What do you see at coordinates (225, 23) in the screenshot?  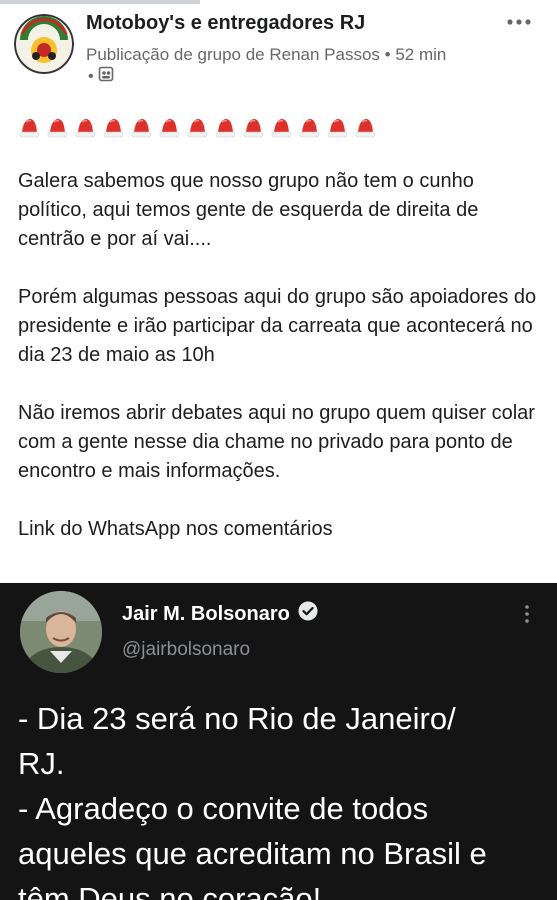 I see `group-name: Motoboy's e entregadores RJ` at bounding box center [225, 23].